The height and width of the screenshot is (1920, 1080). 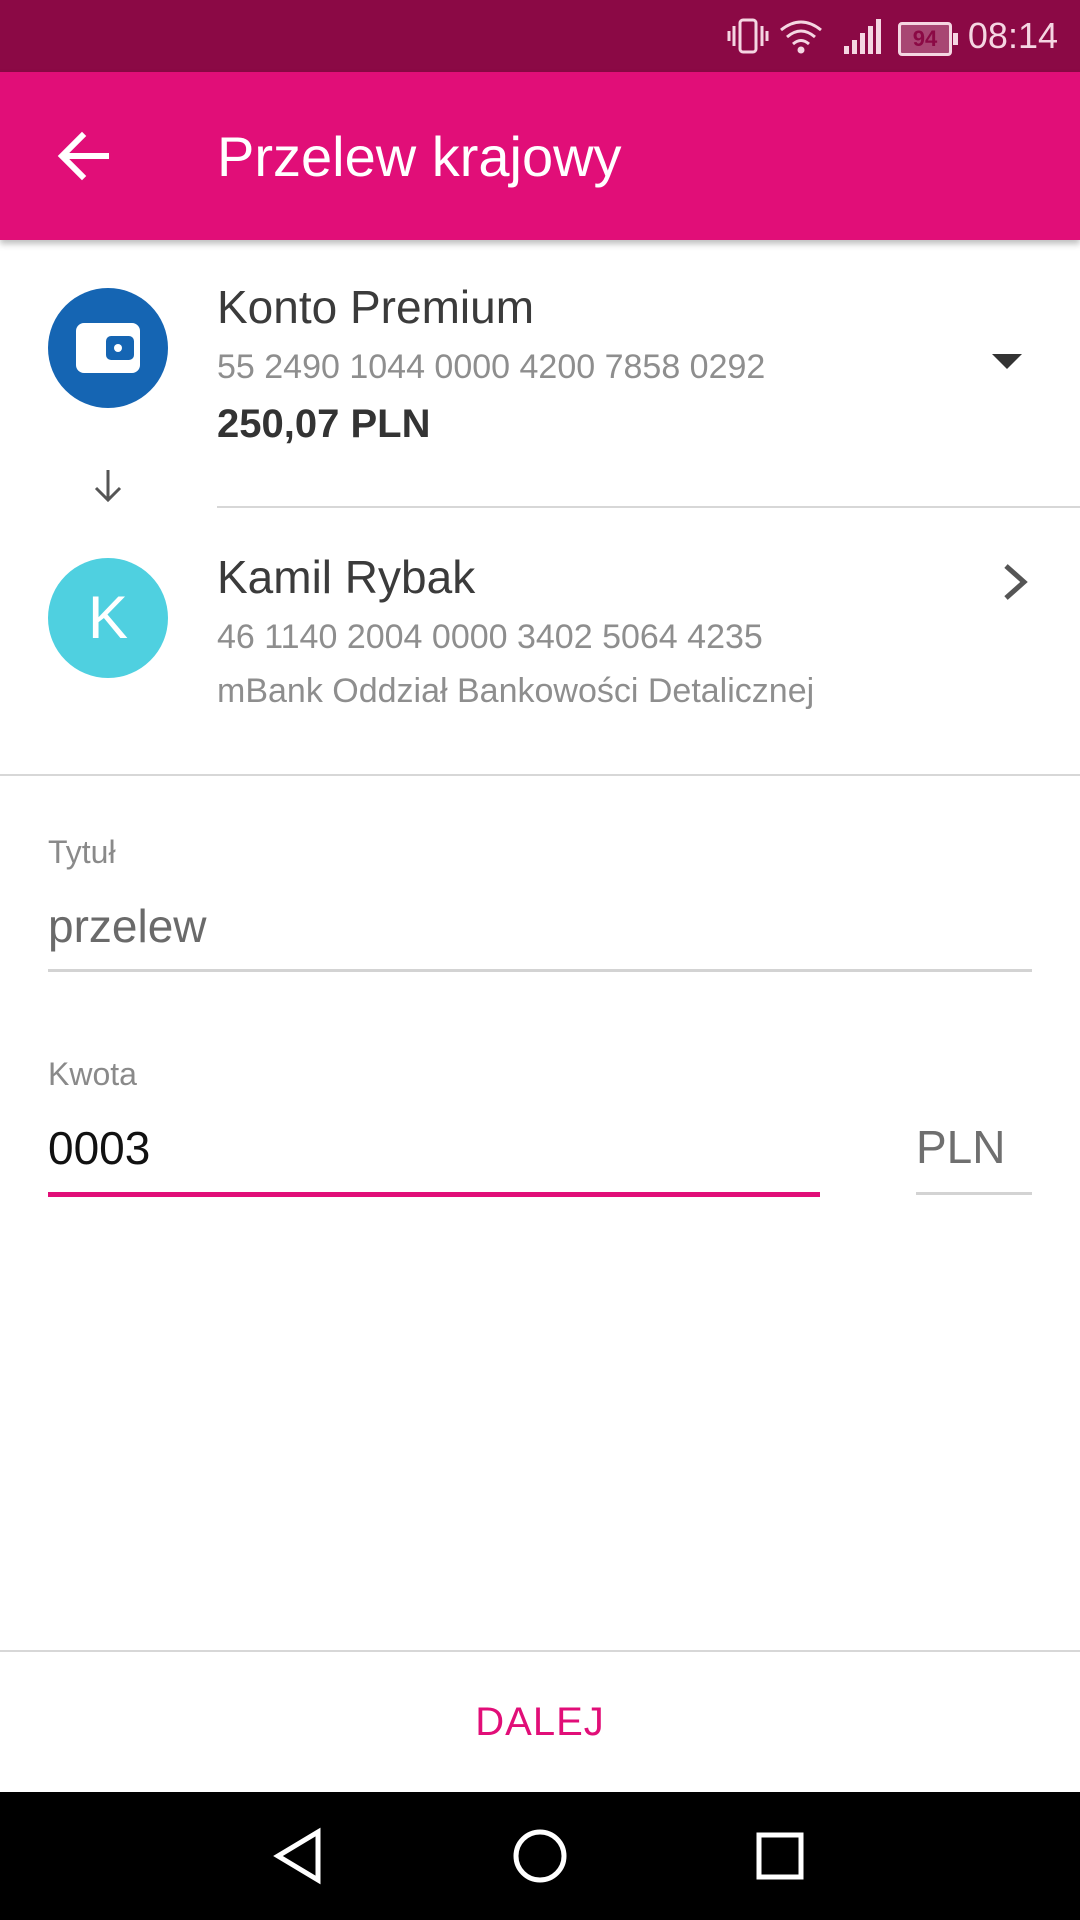 I want to click on amount-label: Kwota, so click(x=92, y=1074).